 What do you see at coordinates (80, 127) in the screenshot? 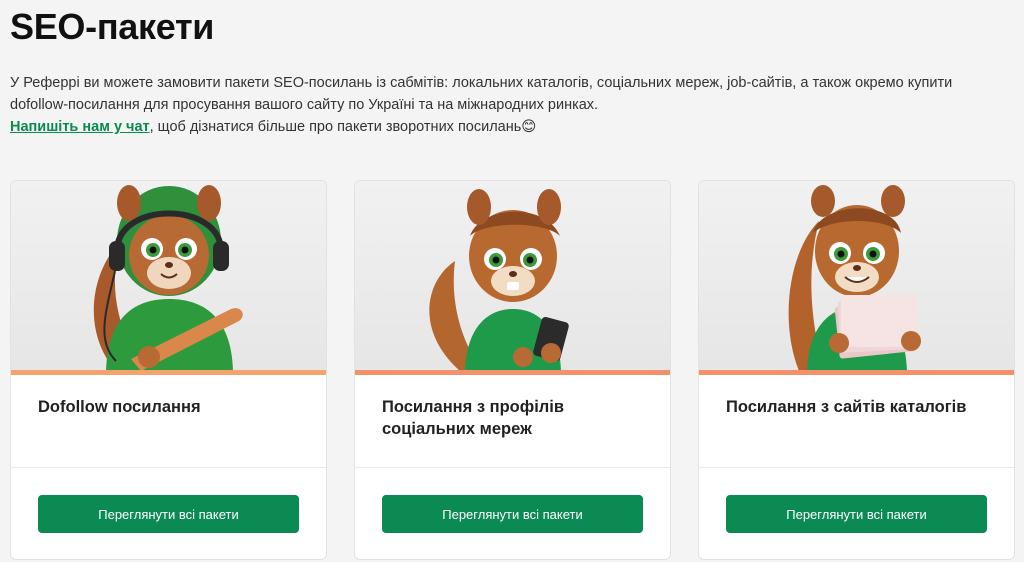
I see `chat-link: Напишіть нам у чат` at bounding box center [80, 127].